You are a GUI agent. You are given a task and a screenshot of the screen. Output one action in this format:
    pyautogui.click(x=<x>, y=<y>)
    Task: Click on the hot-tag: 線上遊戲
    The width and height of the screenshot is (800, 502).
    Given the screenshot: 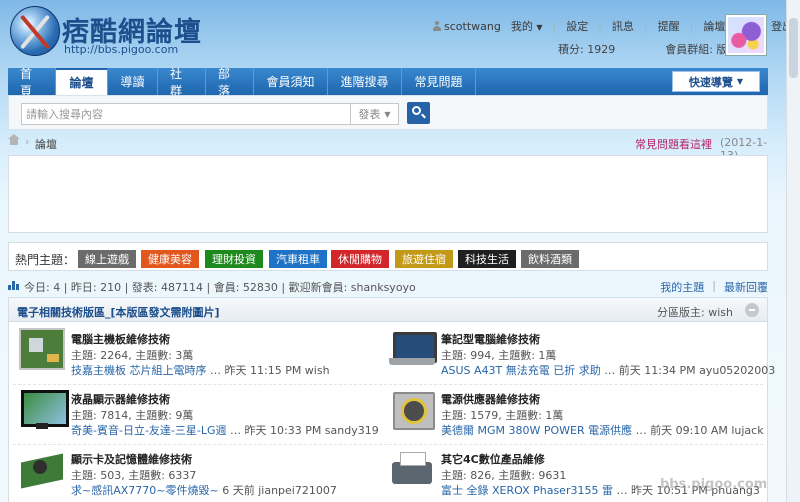 What is the action you would take?
    pyautogui.click(x=107, y=259)
    